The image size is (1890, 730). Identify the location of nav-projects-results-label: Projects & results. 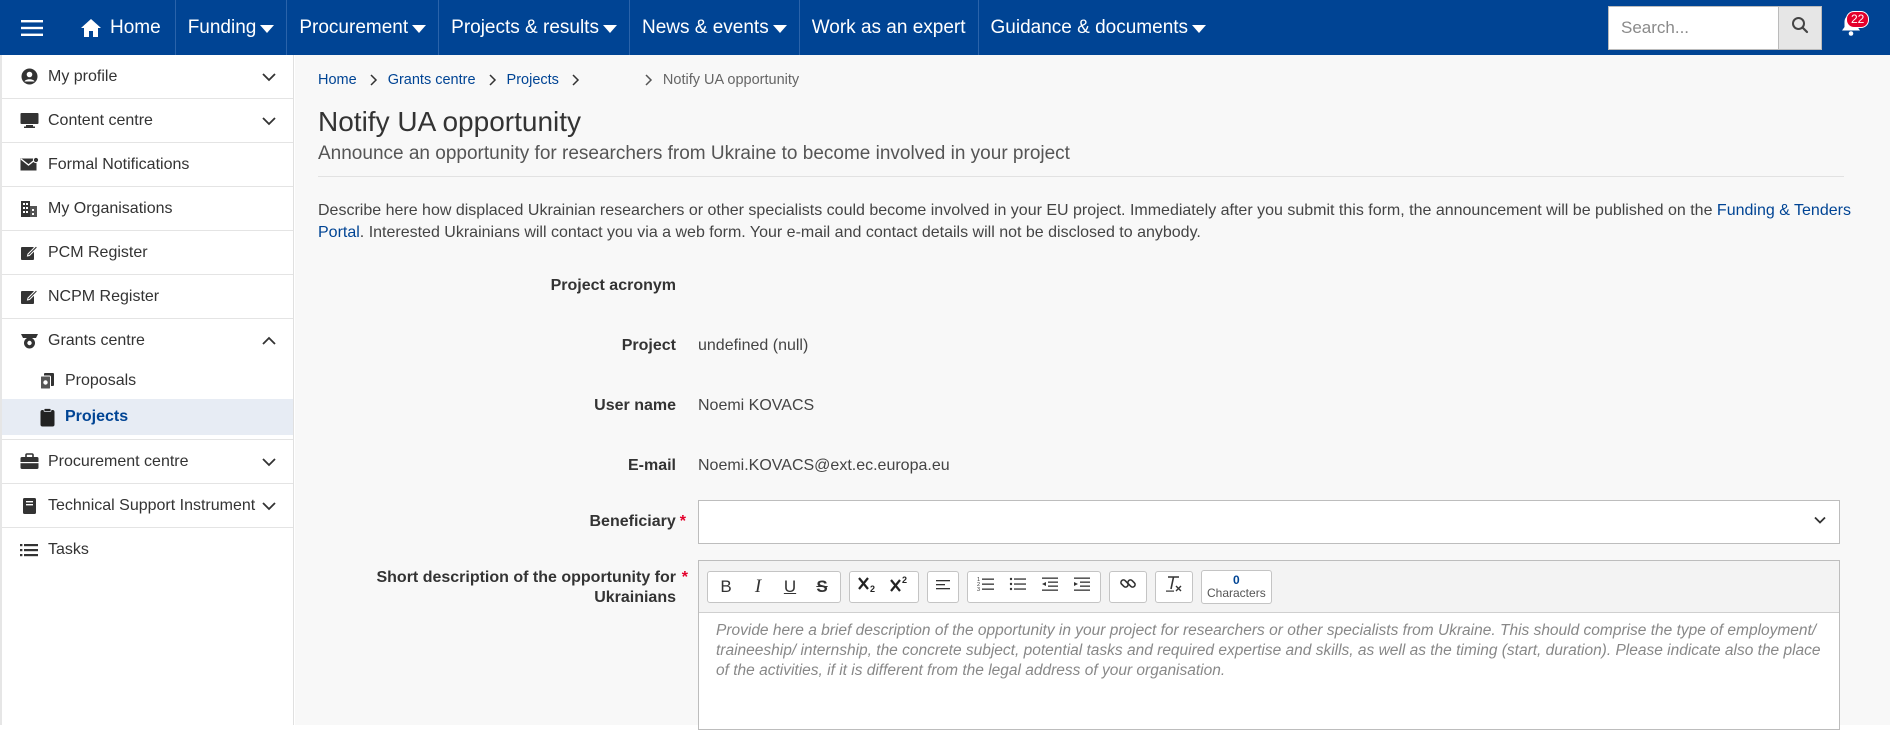
(525, 27).